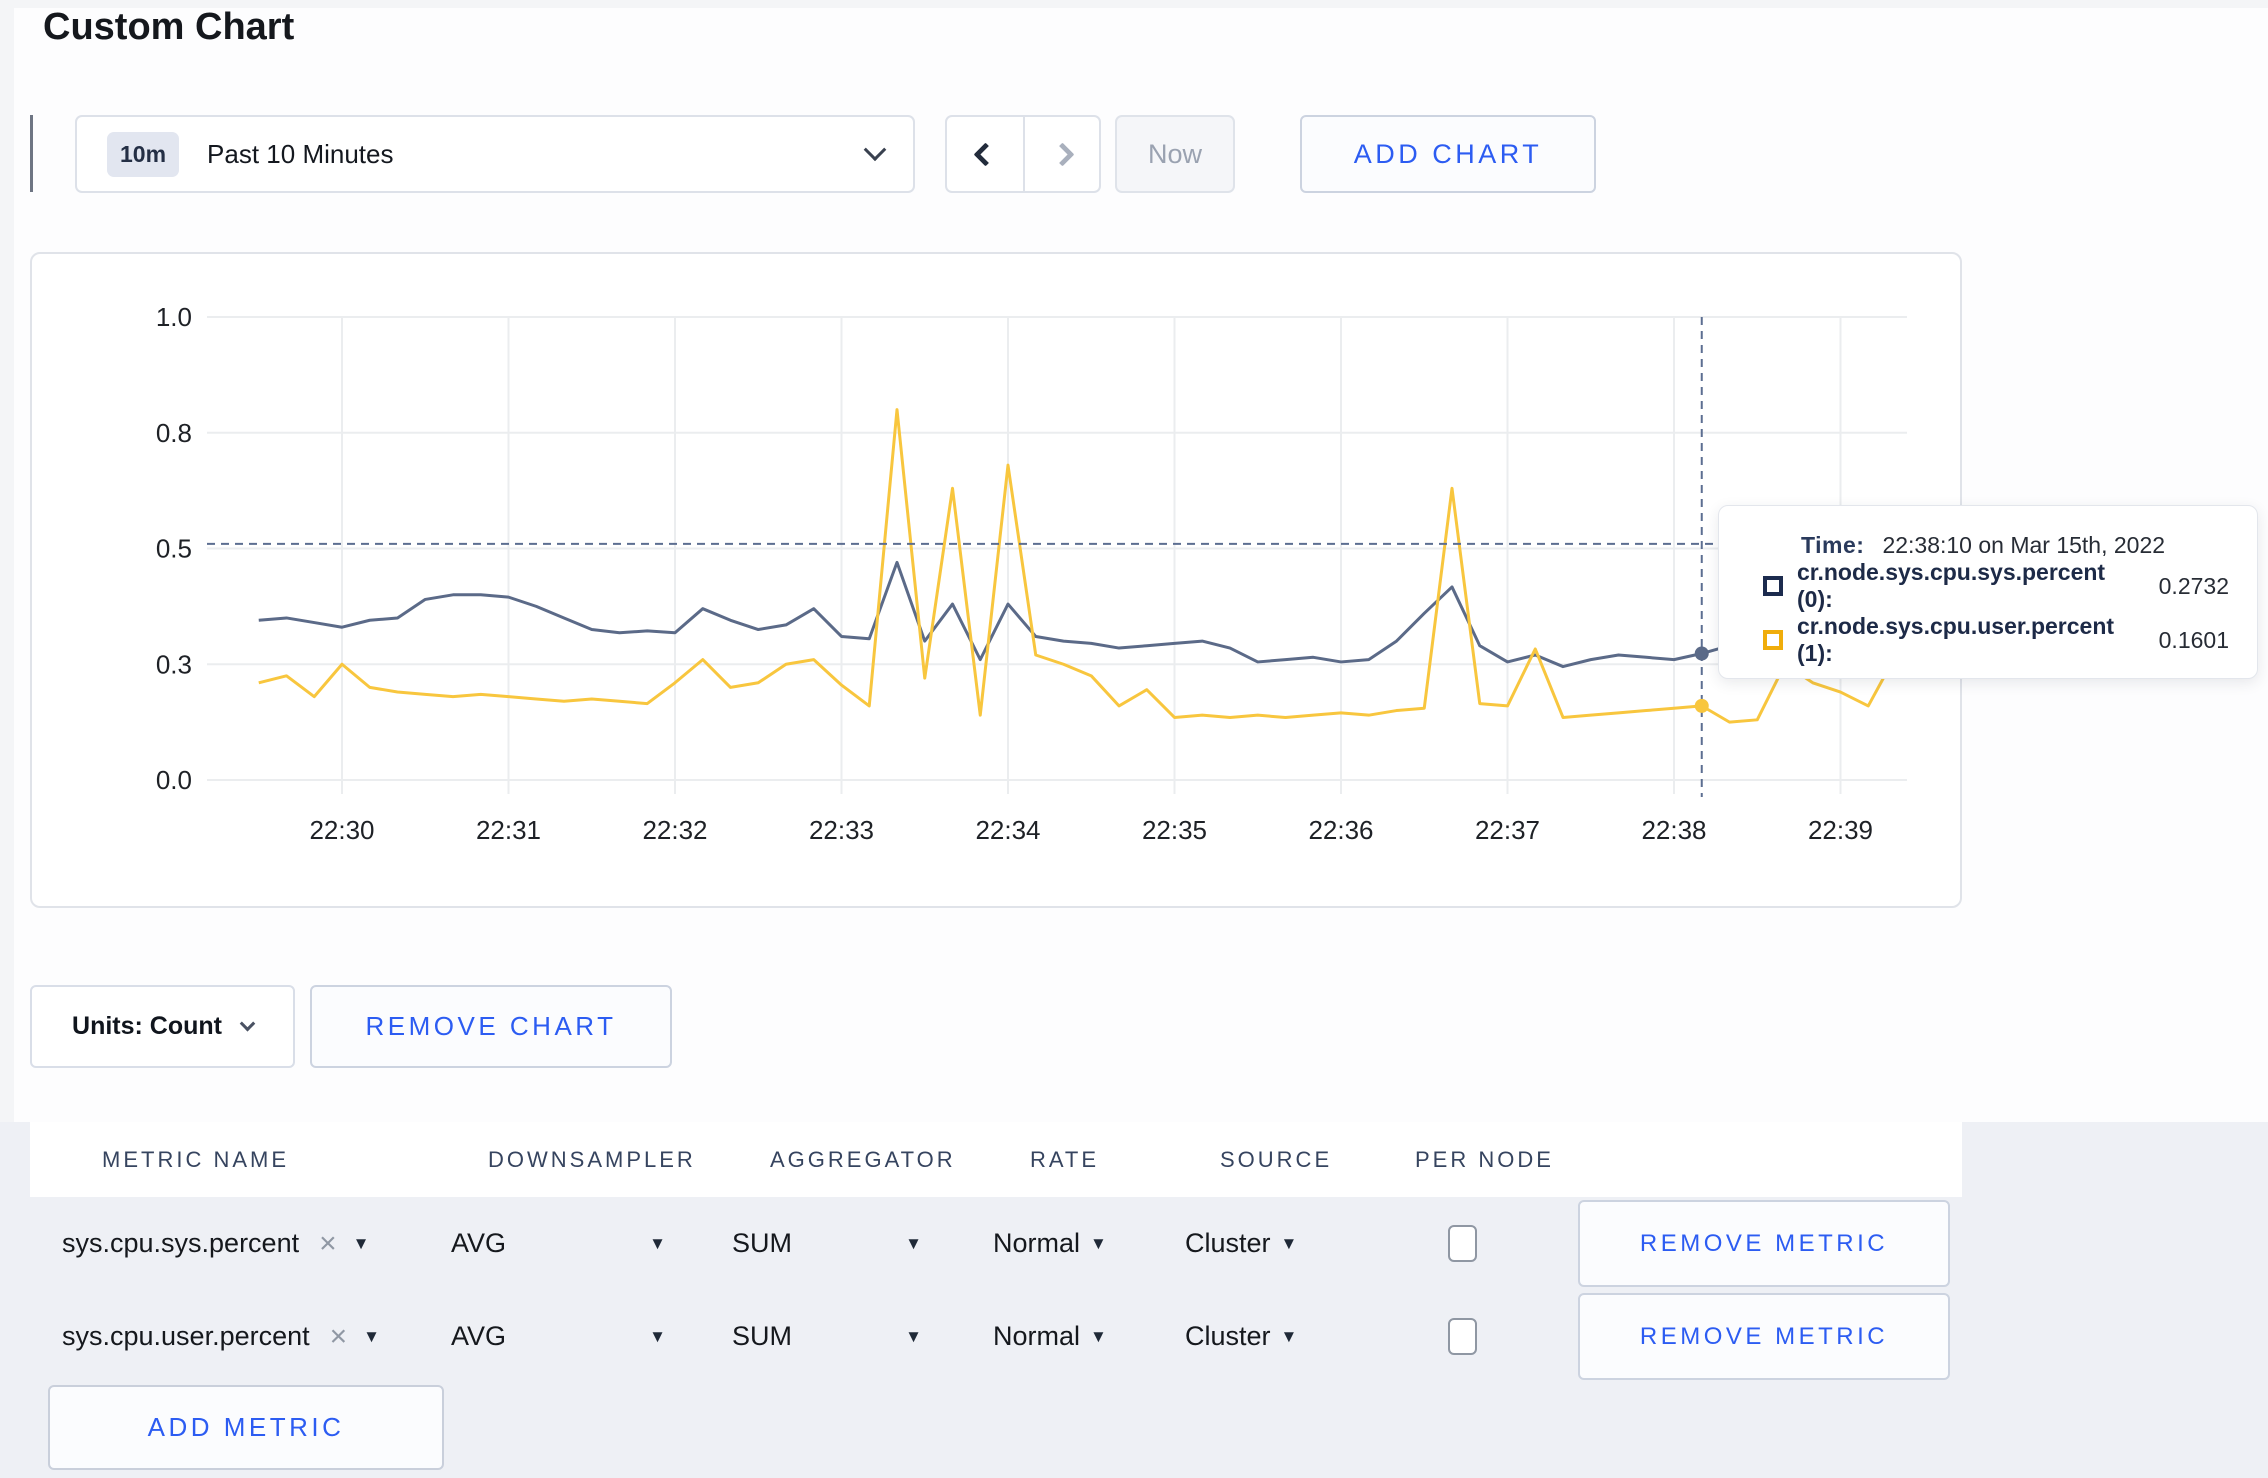 The width and height of the screenshot is (2268, 1478). What do you see at coordinates (174, 549) in the screenshot?
I see `svg-text: 0.5` at bounding box center [174, 549].